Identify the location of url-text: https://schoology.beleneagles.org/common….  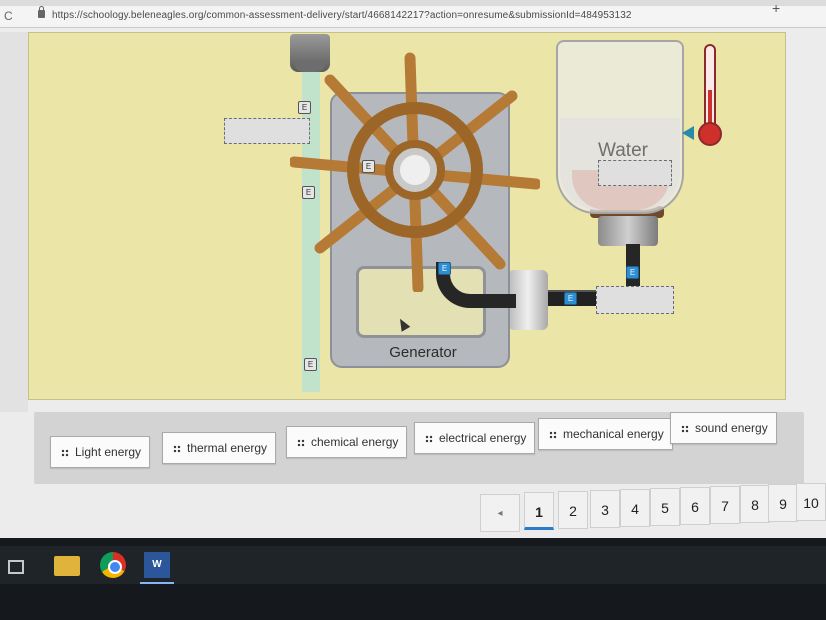
(342, 15).